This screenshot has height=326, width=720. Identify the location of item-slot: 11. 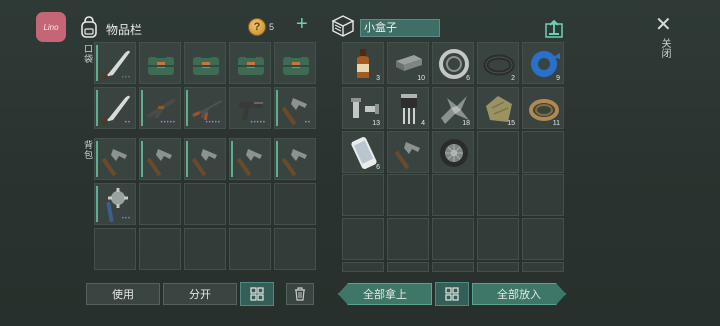
(543, 108).